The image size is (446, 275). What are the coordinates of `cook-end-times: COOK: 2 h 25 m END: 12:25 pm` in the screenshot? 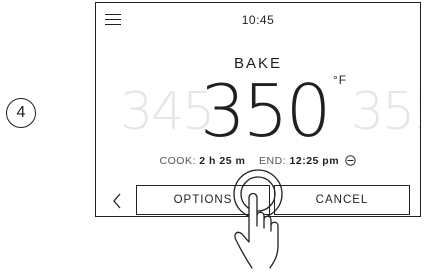 It's located at (258, 161).